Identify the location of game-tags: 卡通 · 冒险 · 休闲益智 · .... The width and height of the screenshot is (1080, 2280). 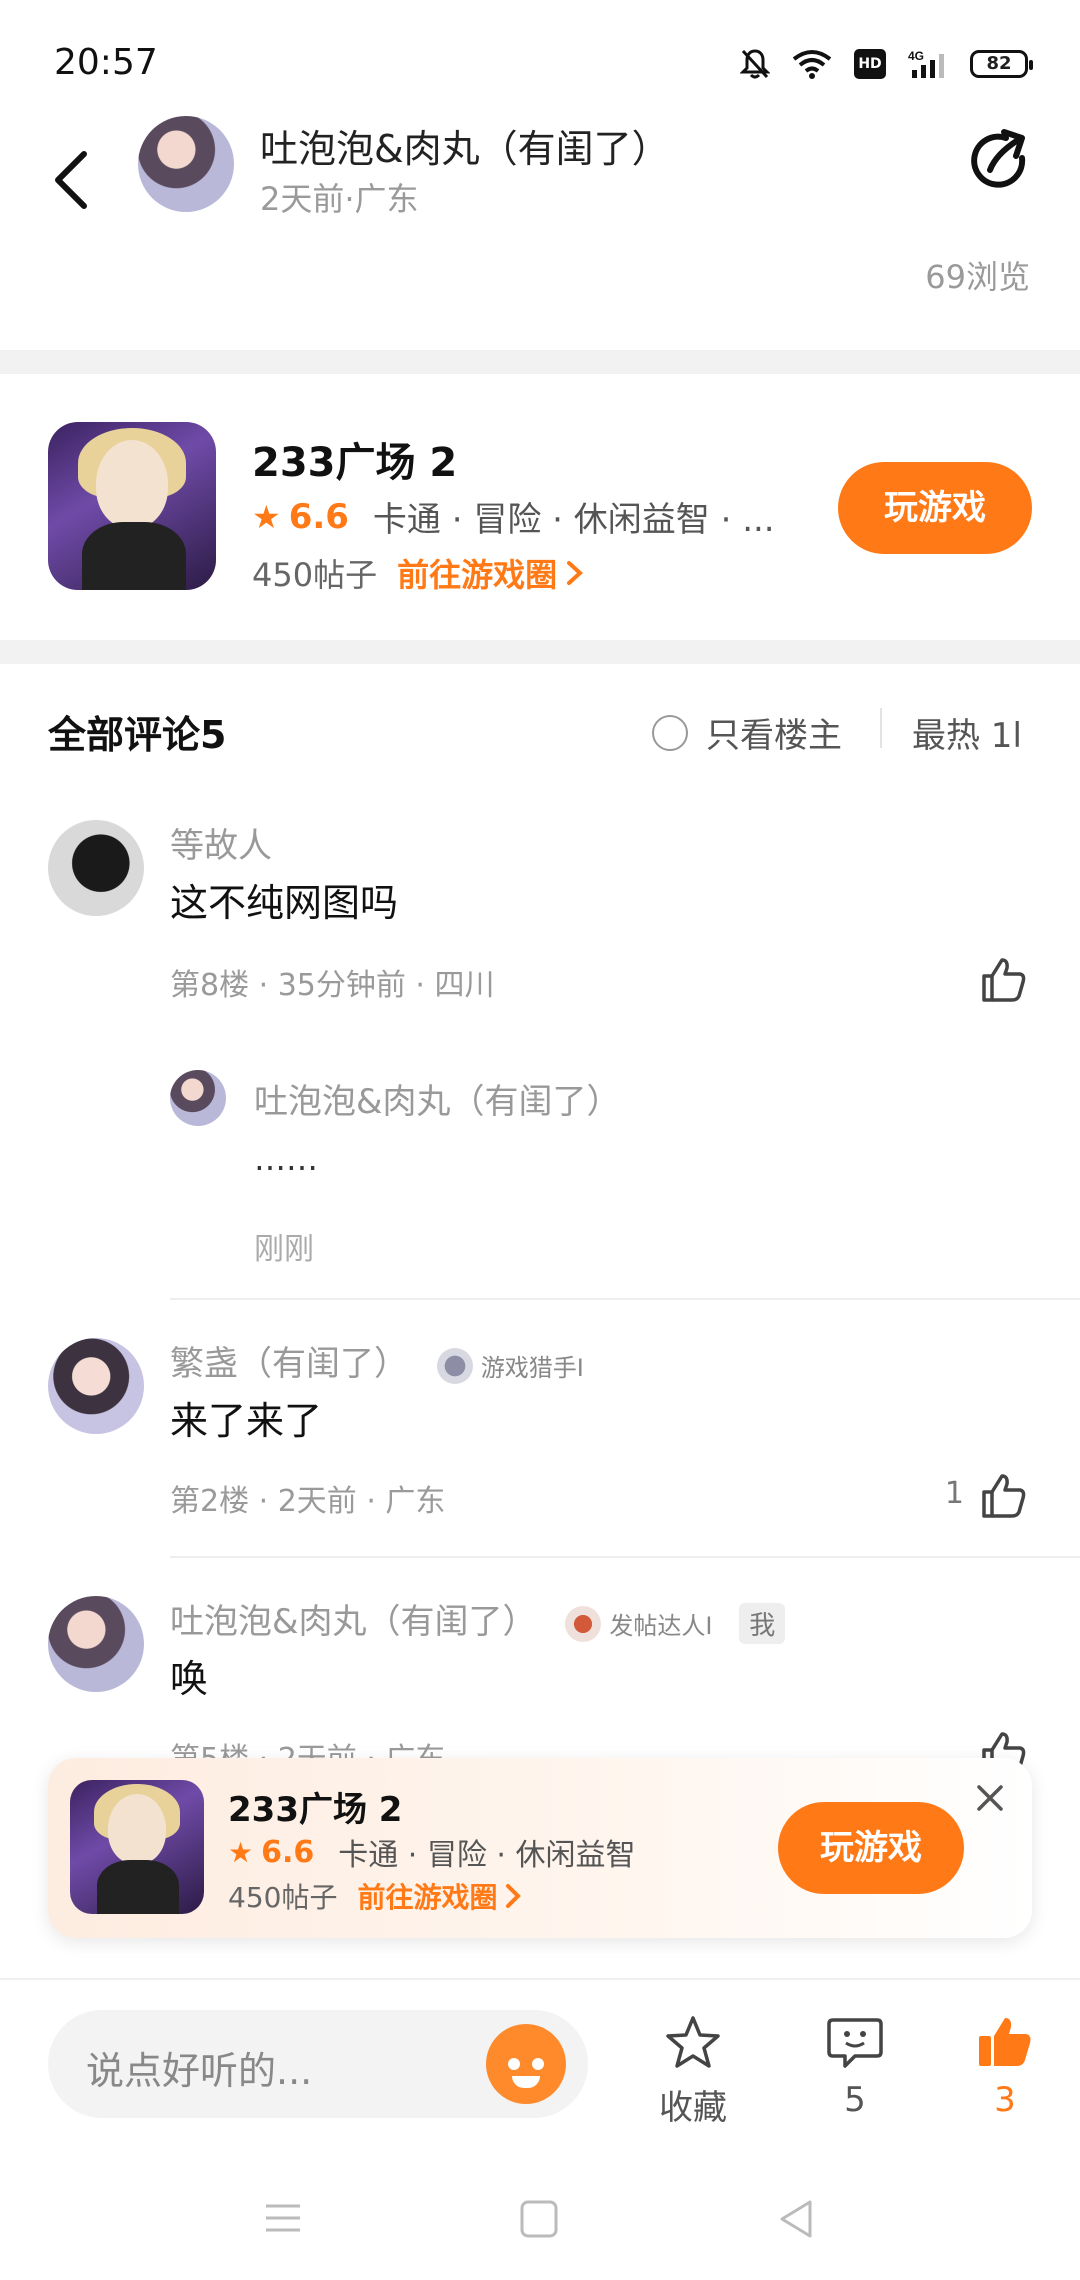
(573, 520).